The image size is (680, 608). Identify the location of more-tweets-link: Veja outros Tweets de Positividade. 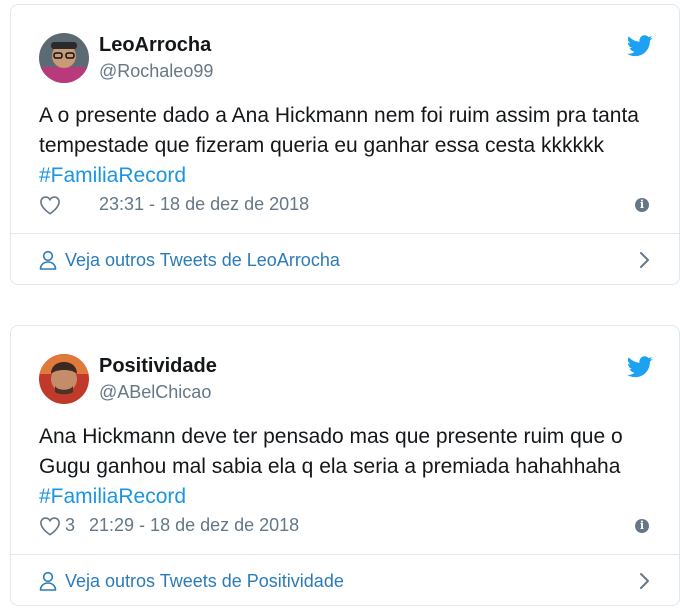
(345, 581).